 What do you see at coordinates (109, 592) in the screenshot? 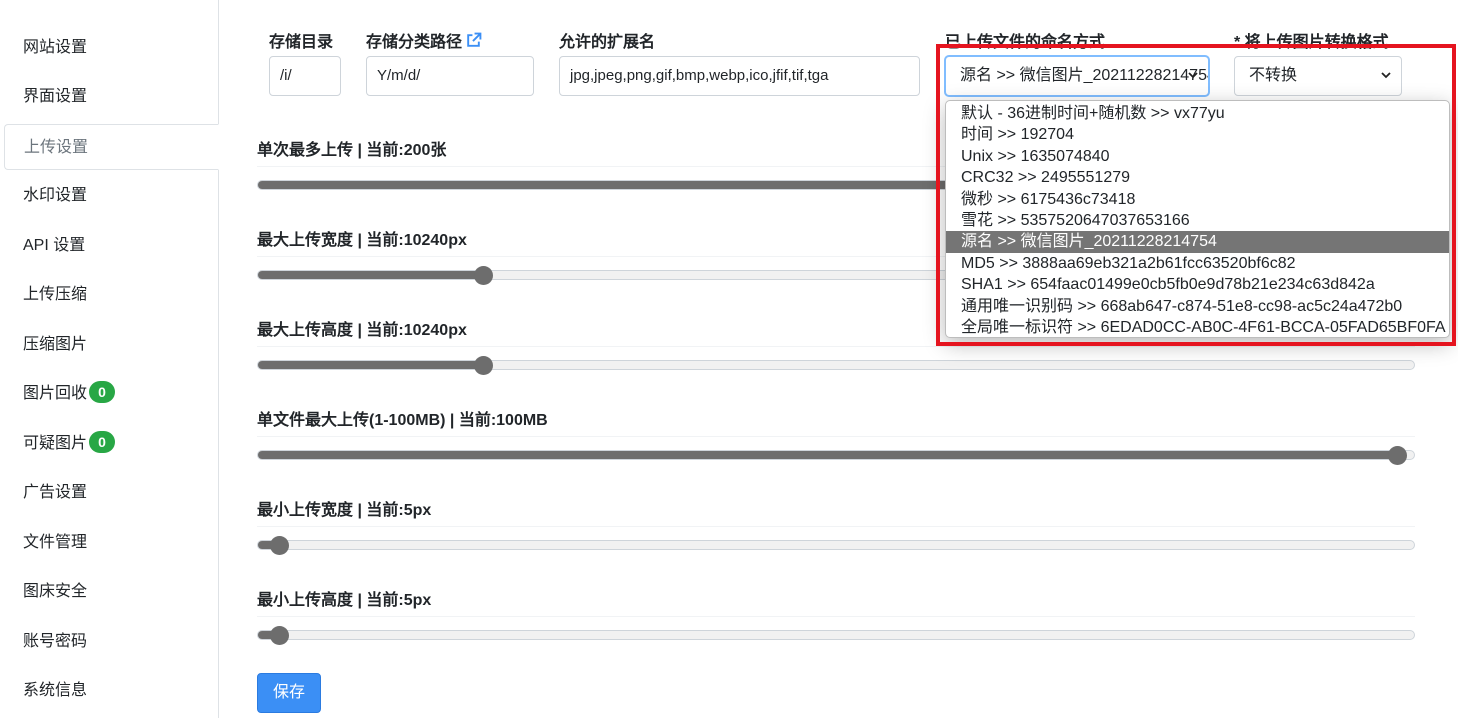
I see `sidebar-item-security: 图床安全` at bounding box center [109, 592].